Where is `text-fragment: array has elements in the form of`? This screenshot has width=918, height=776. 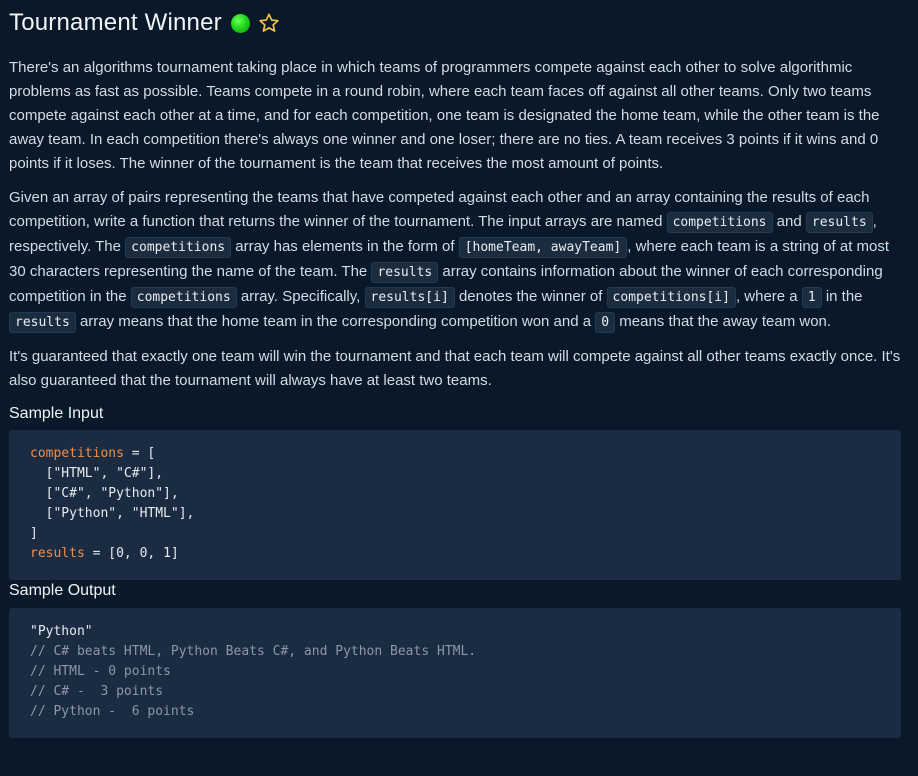
text-fragment: array has elements in the form of is located at coordinates (345, 246).